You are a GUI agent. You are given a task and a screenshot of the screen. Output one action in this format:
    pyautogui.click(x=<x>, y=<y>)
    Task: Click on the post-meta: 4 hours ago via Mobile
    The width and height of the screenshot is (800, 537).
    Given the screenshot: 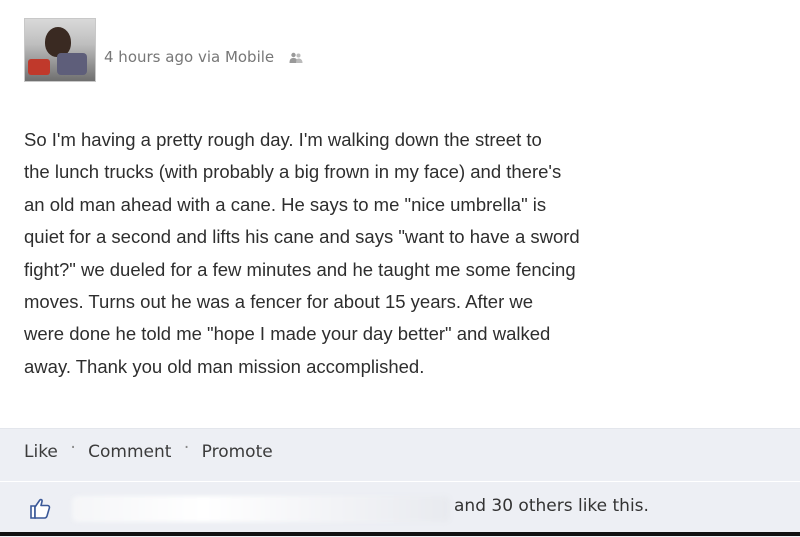 What is the action you would take?
    pyautogui.click(x=203, y=58)
    